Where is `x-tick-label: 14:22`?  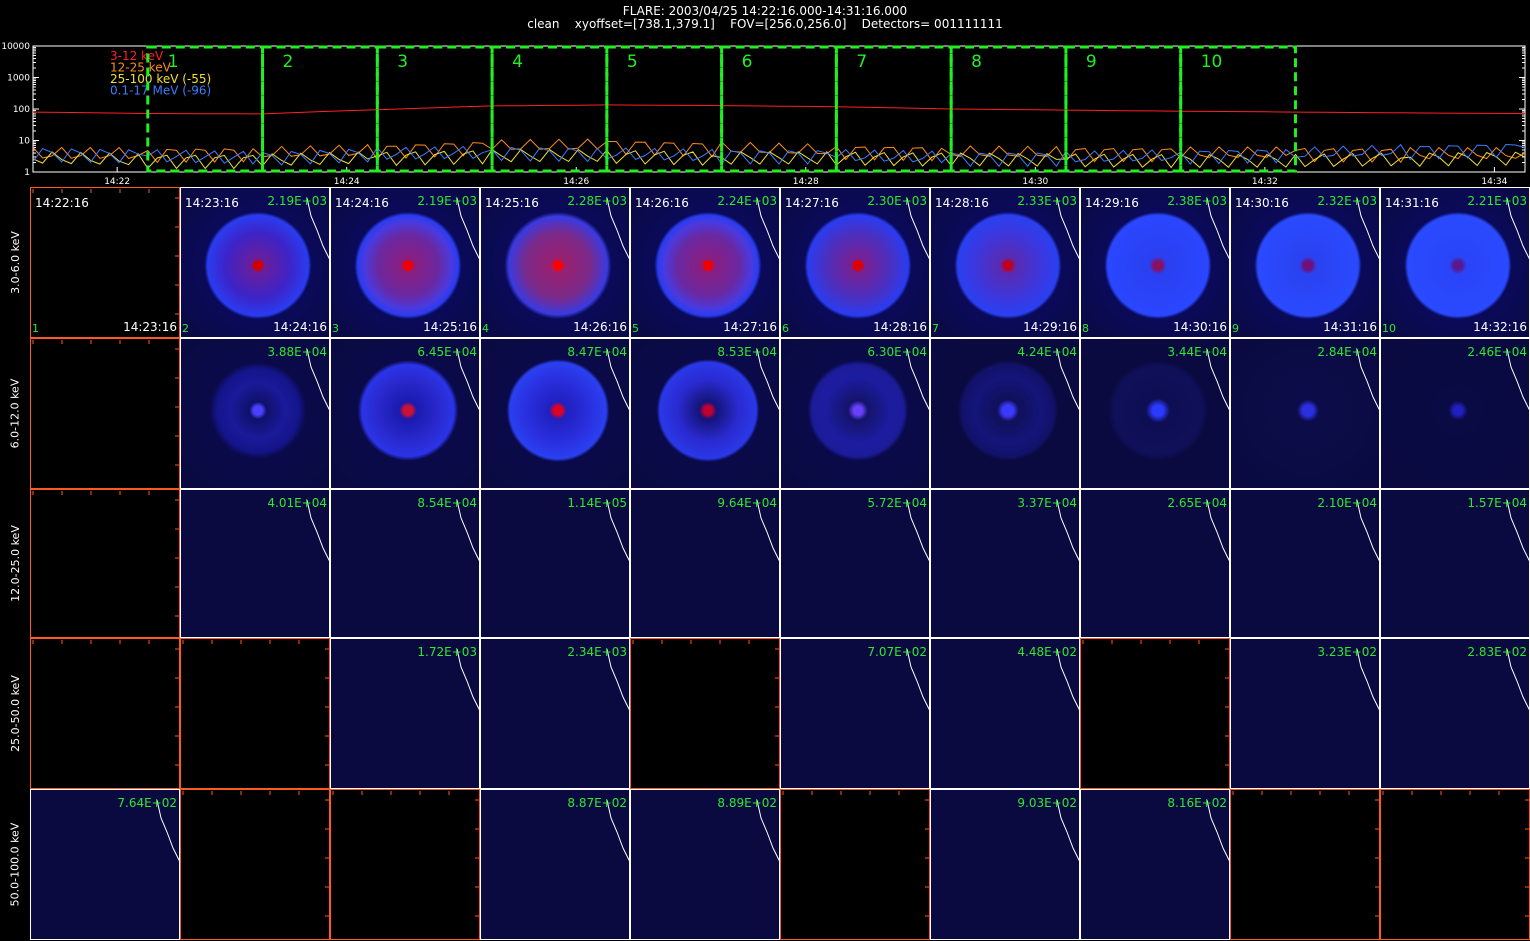
x-tick-label: 14:22 is located at coordinates (117, 182).